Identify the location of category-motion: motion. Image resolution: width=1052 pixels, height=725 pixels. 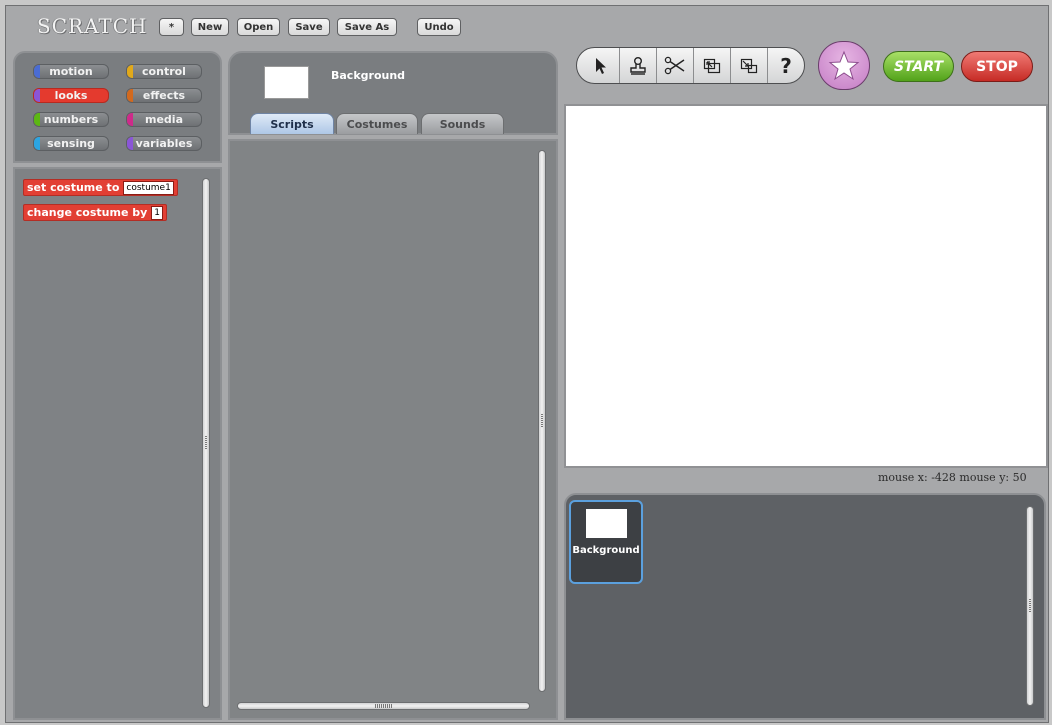
(71, 71).